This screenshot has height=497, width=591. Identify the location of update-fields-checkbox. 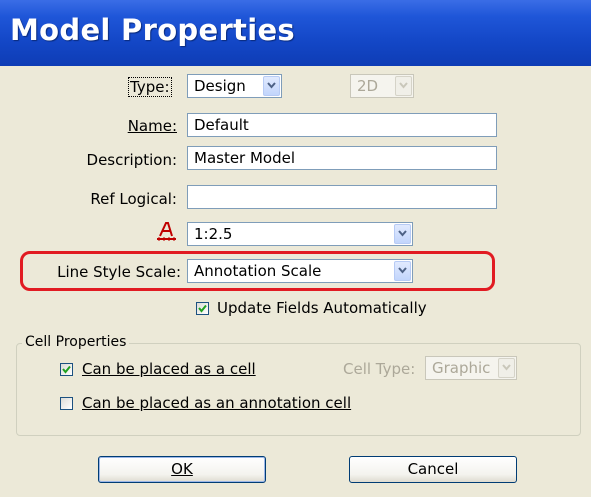
(202, 308).